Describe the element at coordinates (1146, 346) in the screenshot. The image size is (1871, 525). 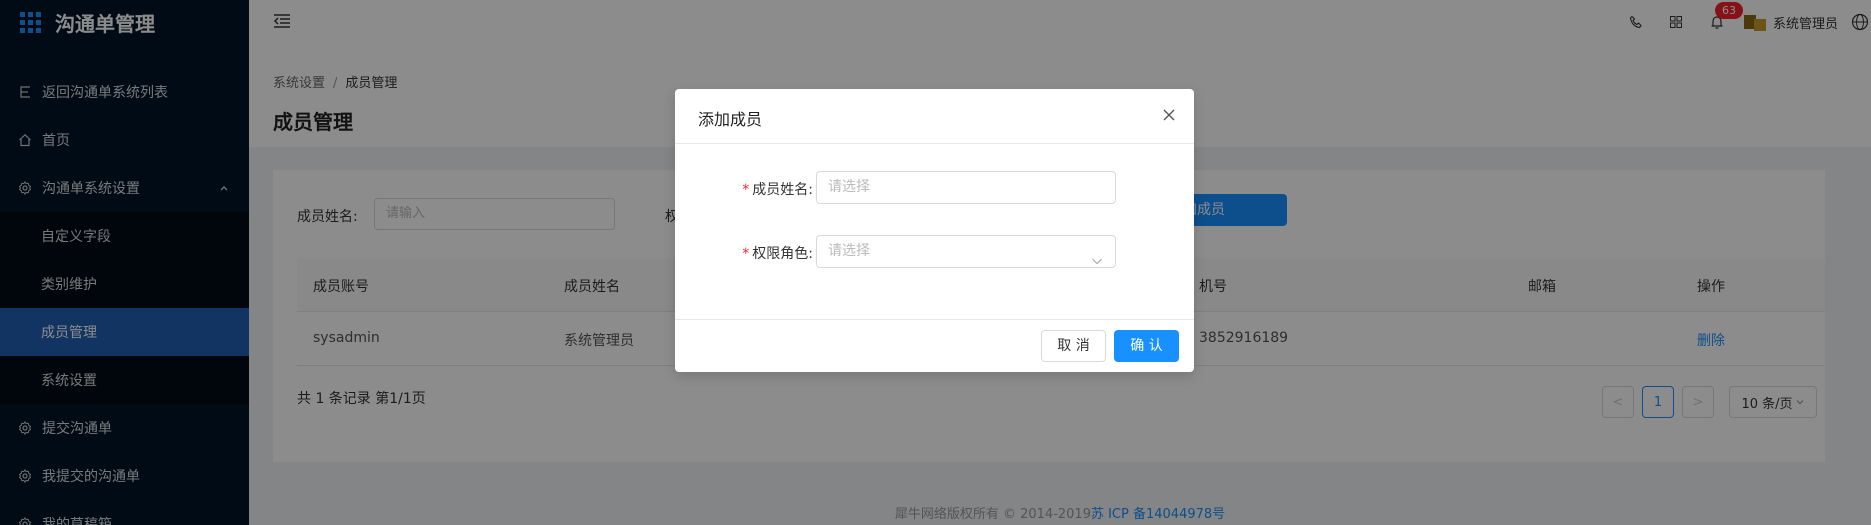
I see `confirm-button: 确 认` at that location.